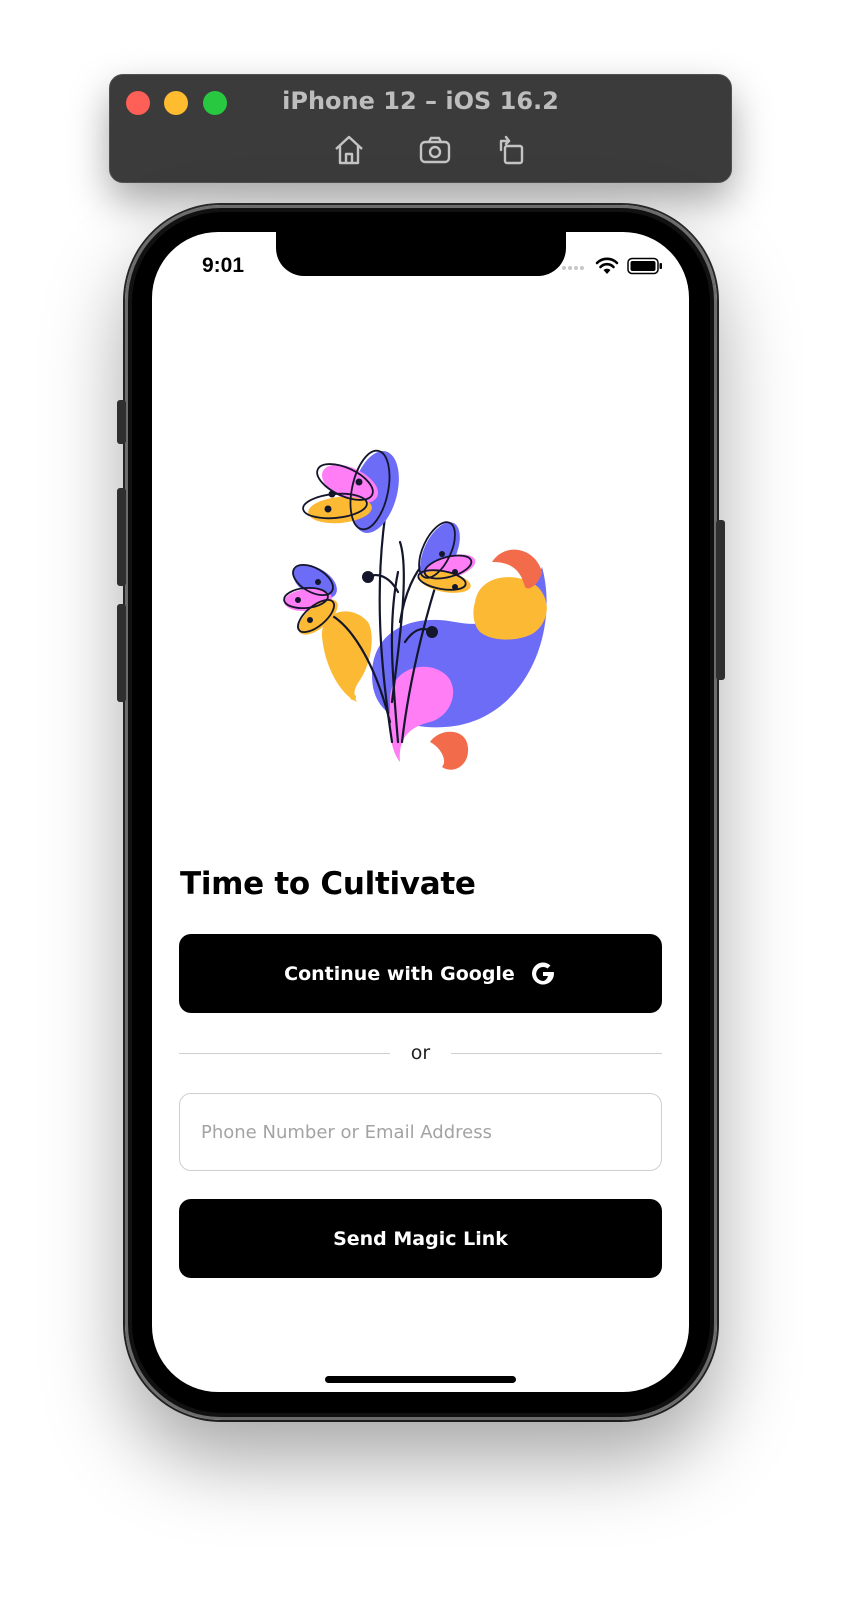  I want to click on google-button-label: Continue with Google, so click(399, 973).